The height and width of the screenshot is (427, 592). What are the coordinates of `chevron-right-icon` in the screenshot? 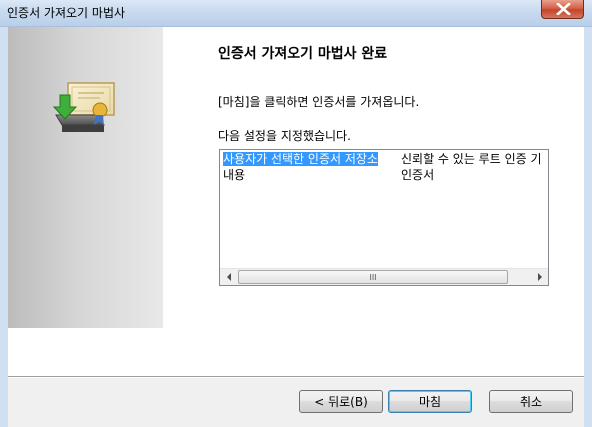 It's located at (539, 277).